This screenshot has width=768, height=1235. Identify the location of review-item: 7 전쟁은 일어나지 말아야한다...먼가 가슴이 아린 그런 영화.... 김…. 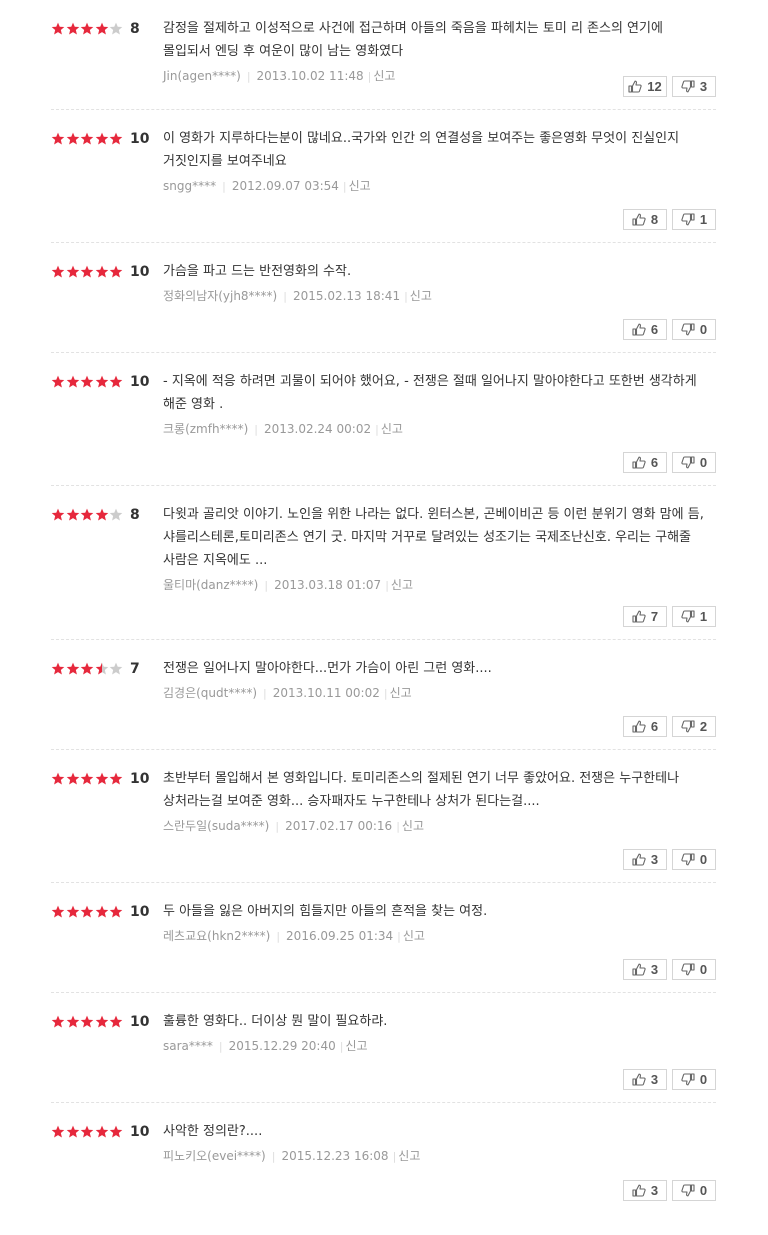
(383, 695).